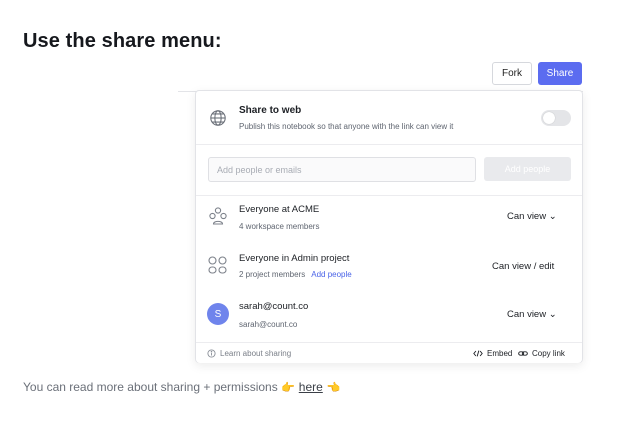 The image size is (624, 423). I want to click on learn-about-sharing-link: Learn about sharing, so click(249, 353).